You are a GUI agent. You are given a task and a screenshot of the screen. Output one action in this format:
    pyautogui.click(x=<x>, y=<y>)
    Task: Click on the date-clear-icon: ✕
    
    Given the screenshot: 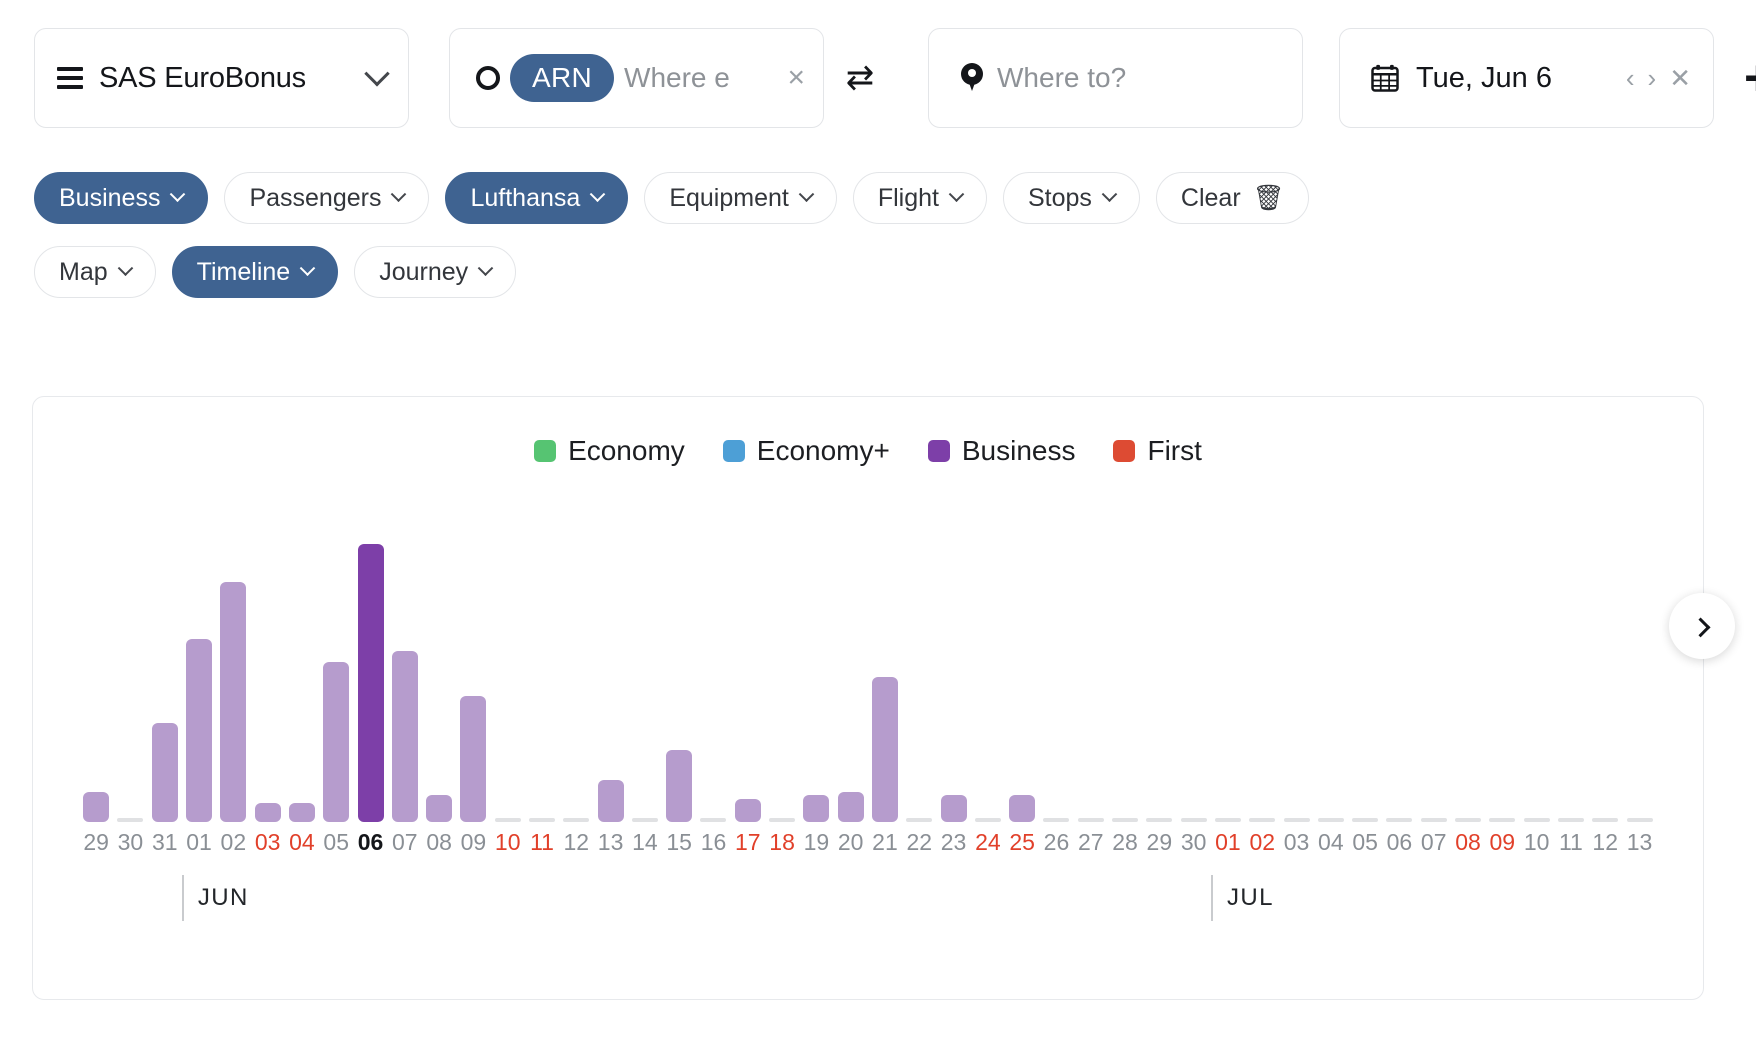 What is the action you would take?
    pyautogui.click(x=1680, y=78)
    